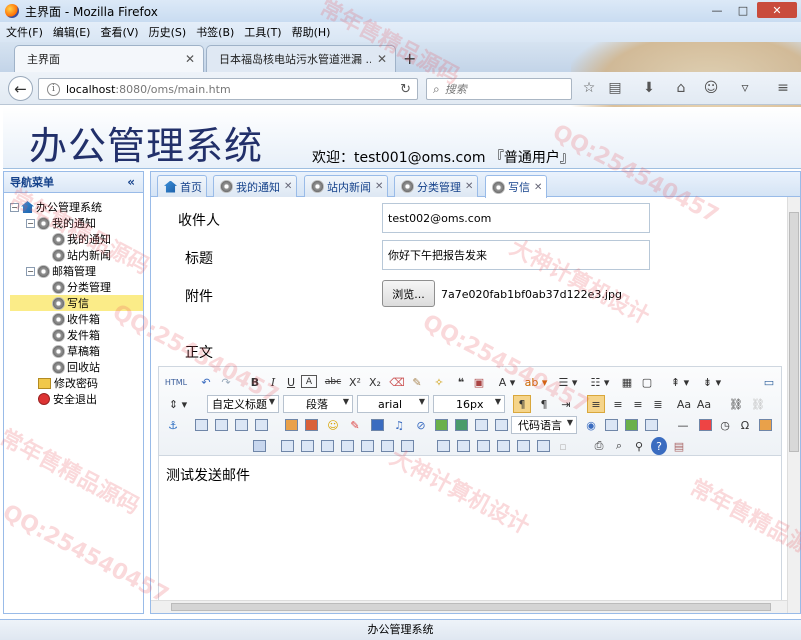 The width and height of the screenshot is (801, 640). I want to click on maximize-button: □, so click(743, 10).